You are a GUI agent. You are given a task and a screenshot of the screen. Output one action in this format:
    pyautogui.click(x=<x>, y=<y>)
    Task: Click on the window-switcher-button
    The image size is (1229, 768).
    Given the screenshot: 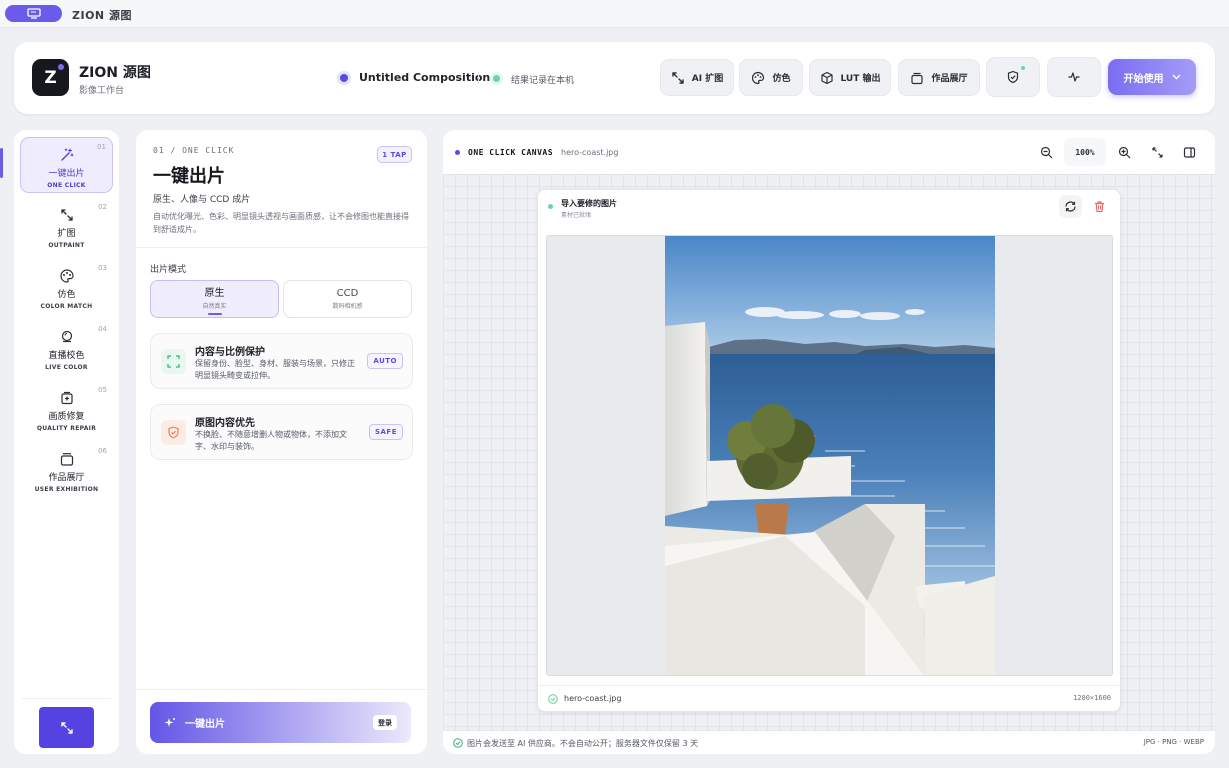 What is the action you would take?
    pyautogui.click(x=33, y=13)
    